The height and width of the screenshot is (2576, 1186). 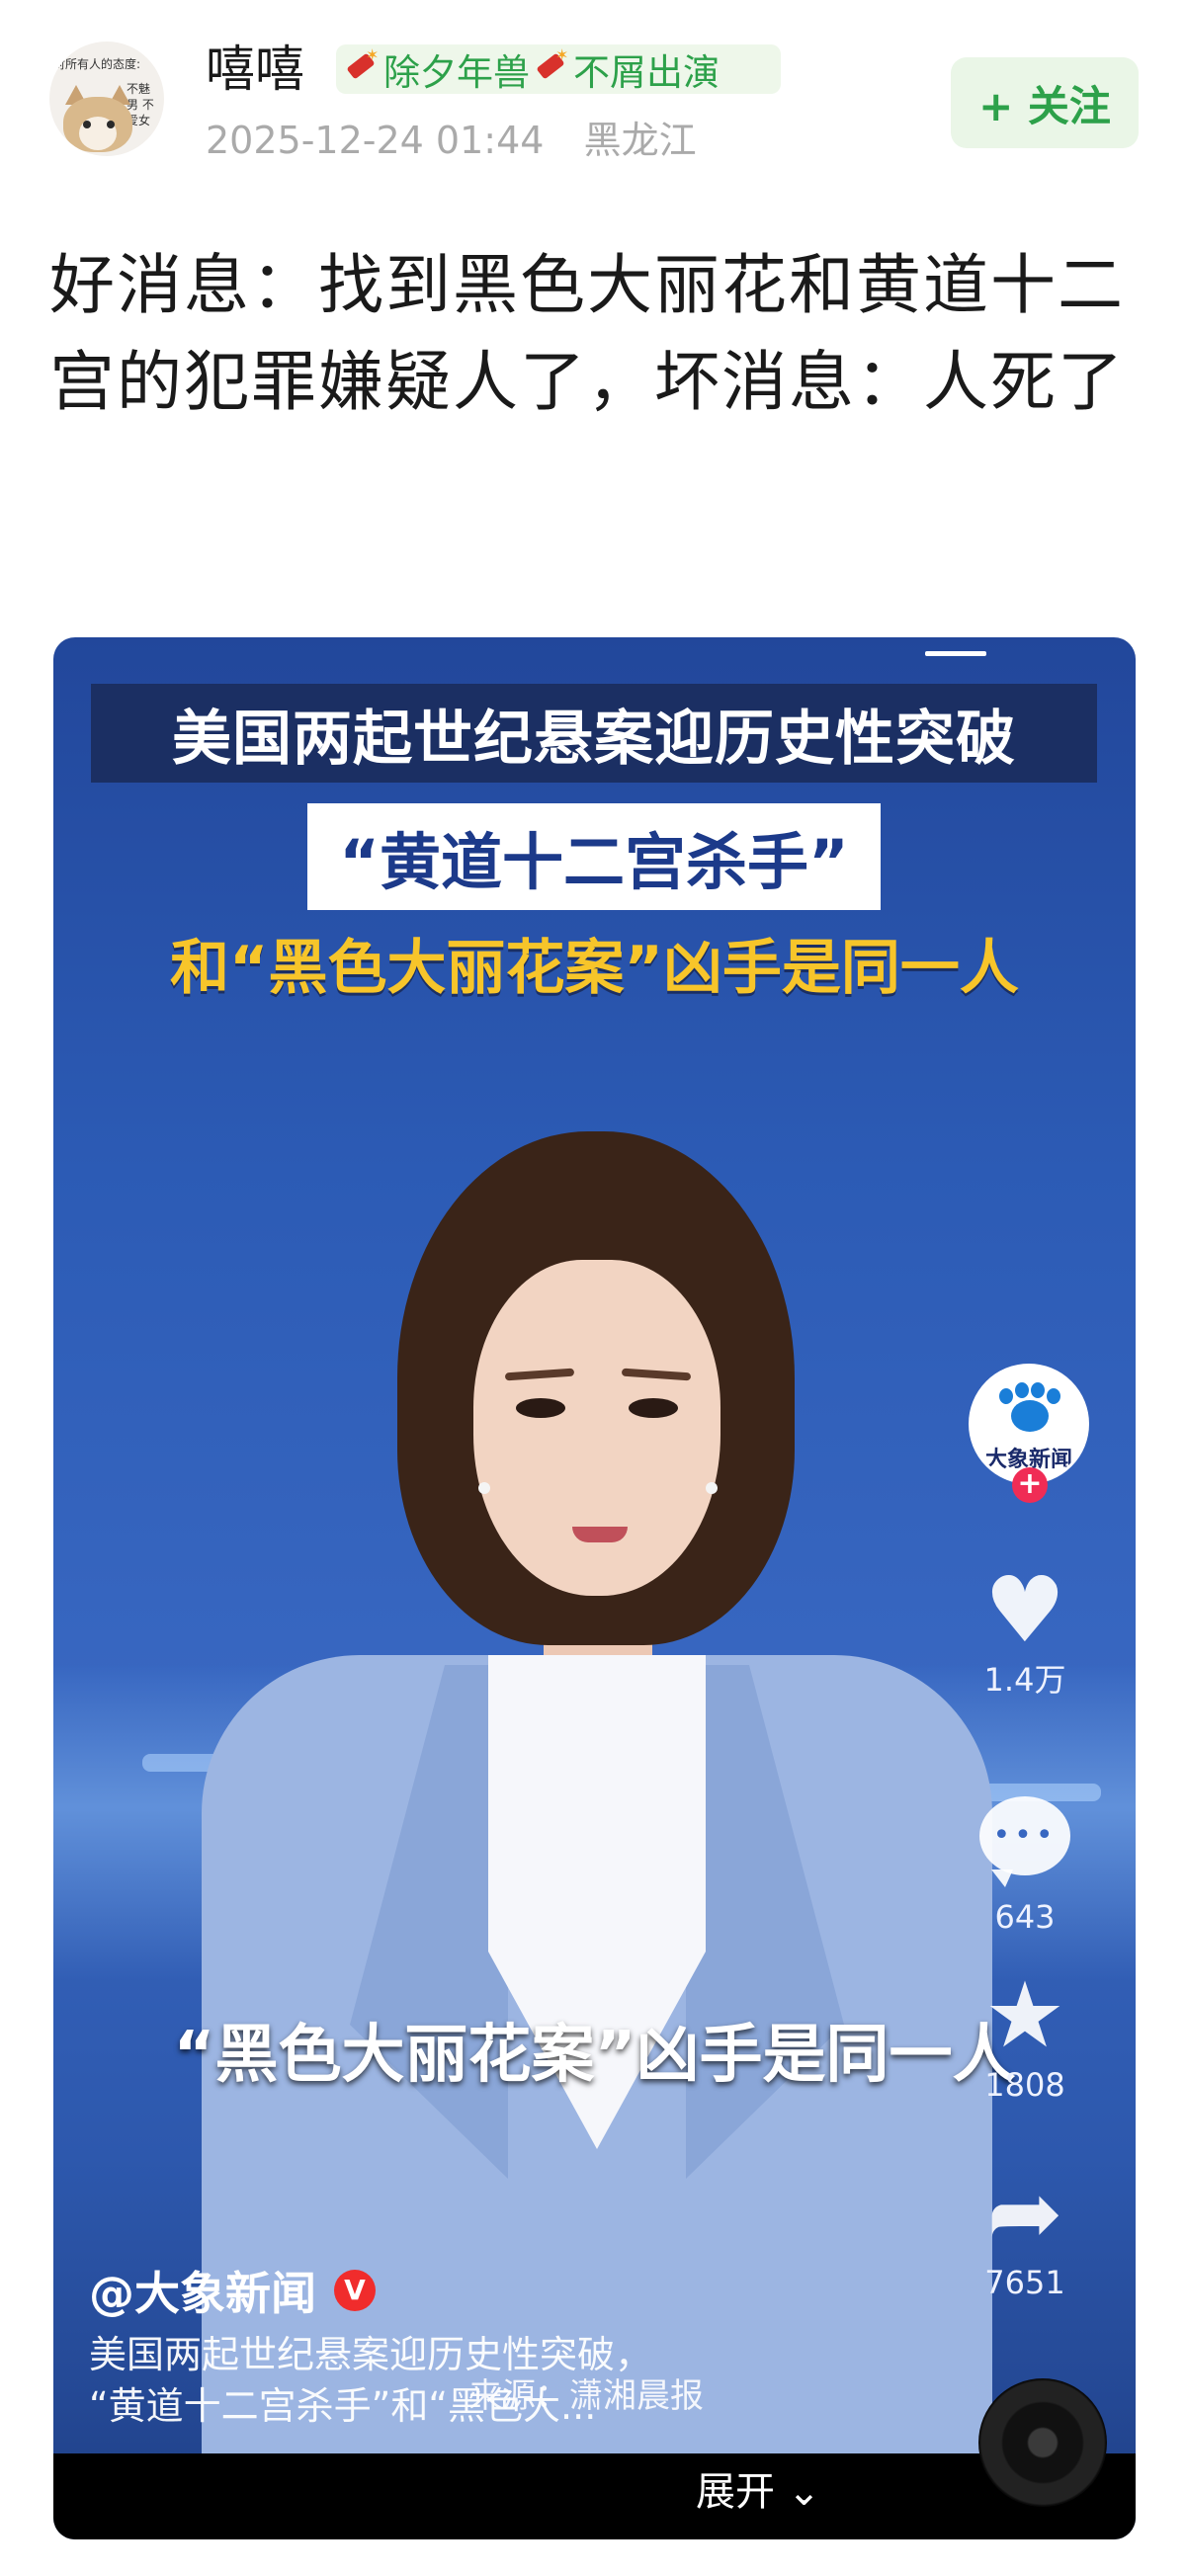 What do you see at coordinates (1028, 1407) in the screenshot?
I see `paw-logo-icon` at bounding box center [1028, 1407].